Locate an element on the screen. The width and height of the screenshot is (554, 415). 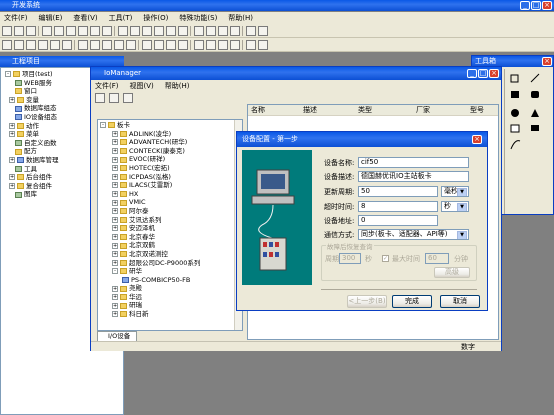
rect-tool-icon is located at coordinates (515, 94).